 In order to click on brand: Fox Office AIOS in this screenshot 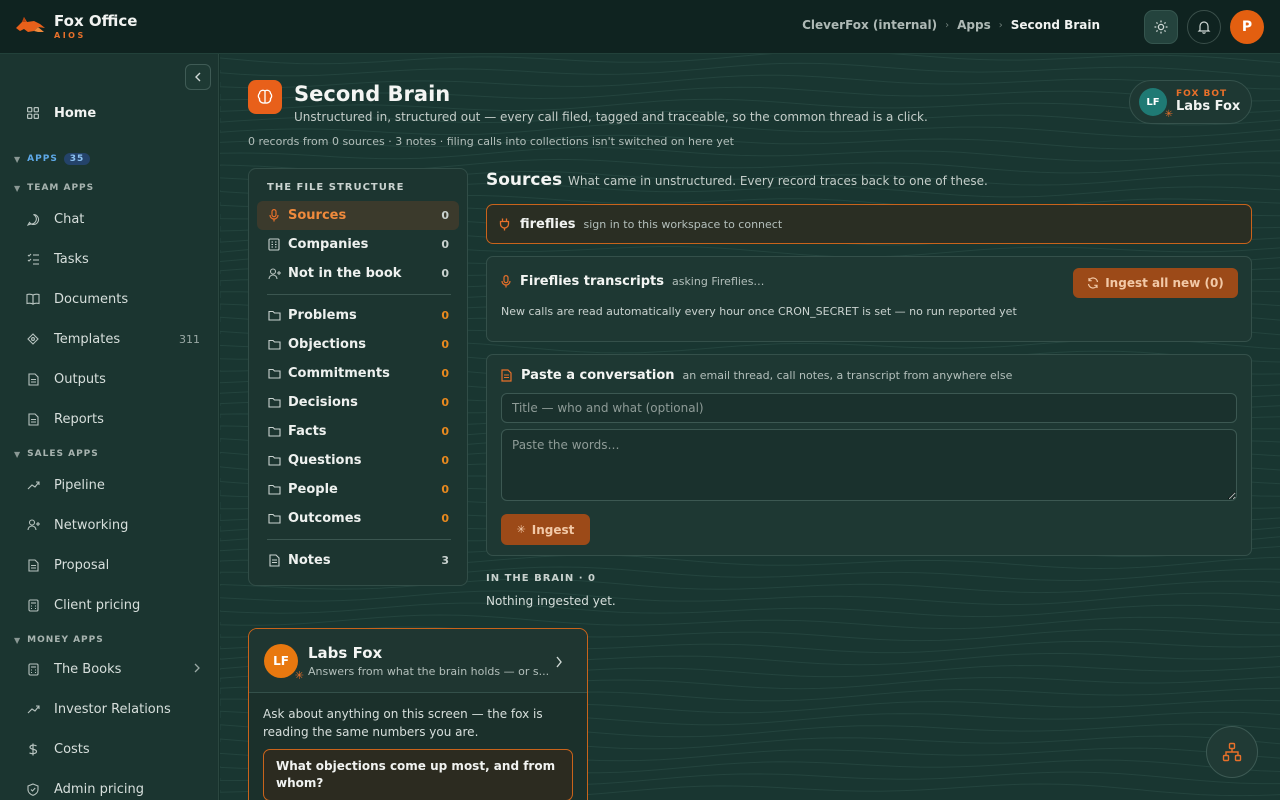, I will do `click(76, 25)`.